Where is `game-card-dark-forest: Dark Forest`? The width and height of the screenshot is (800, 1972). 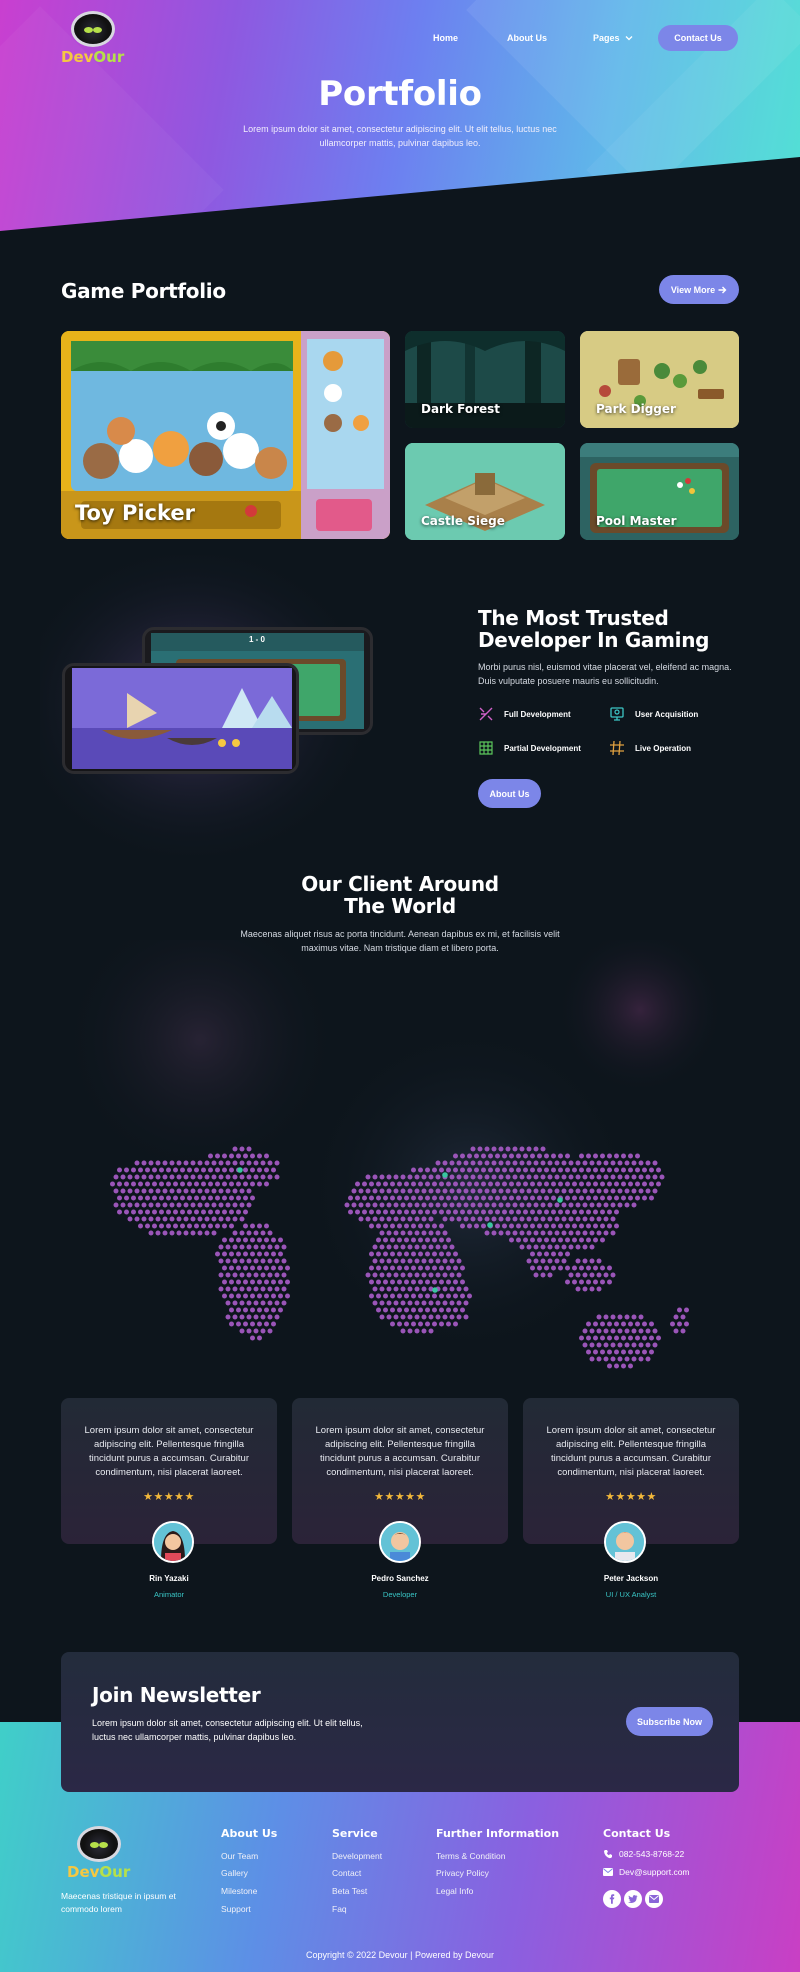 game-card-dark-forest: Dark Forest is located at coordinates (485, 379).